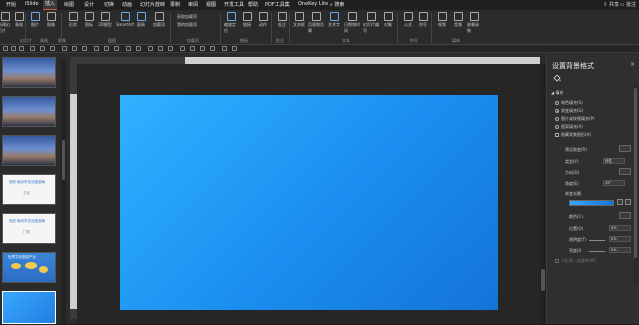  Describe the element at coordinates (474, 23) in the screenshot. I see `screen-record-button: 屏幕录制` at that location.